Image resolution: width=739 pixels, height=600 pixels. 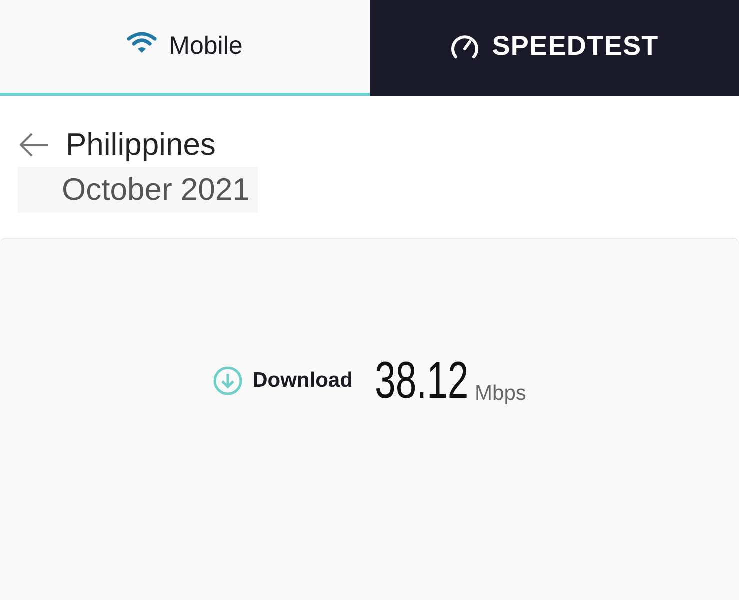 I want to click on period-label: October 2021, so click(x=138, y=189).